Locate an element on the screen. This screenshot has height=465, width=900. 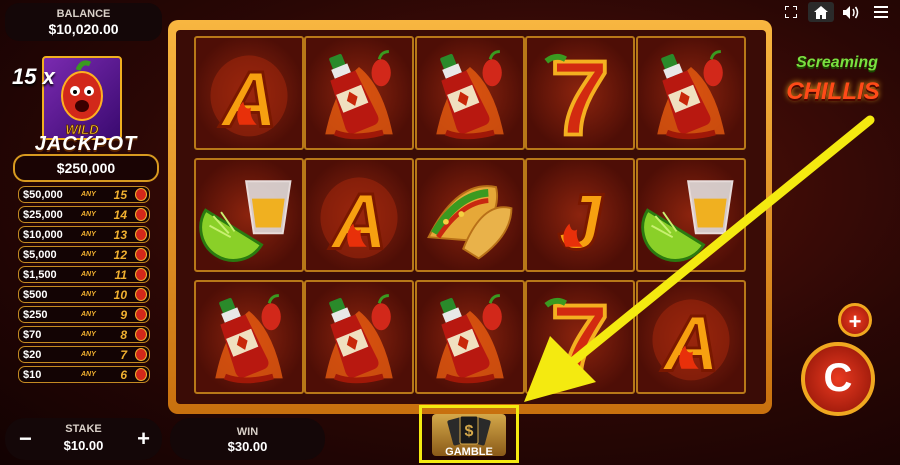
paytable-amount: $250 is located at coordinates (35, 314).